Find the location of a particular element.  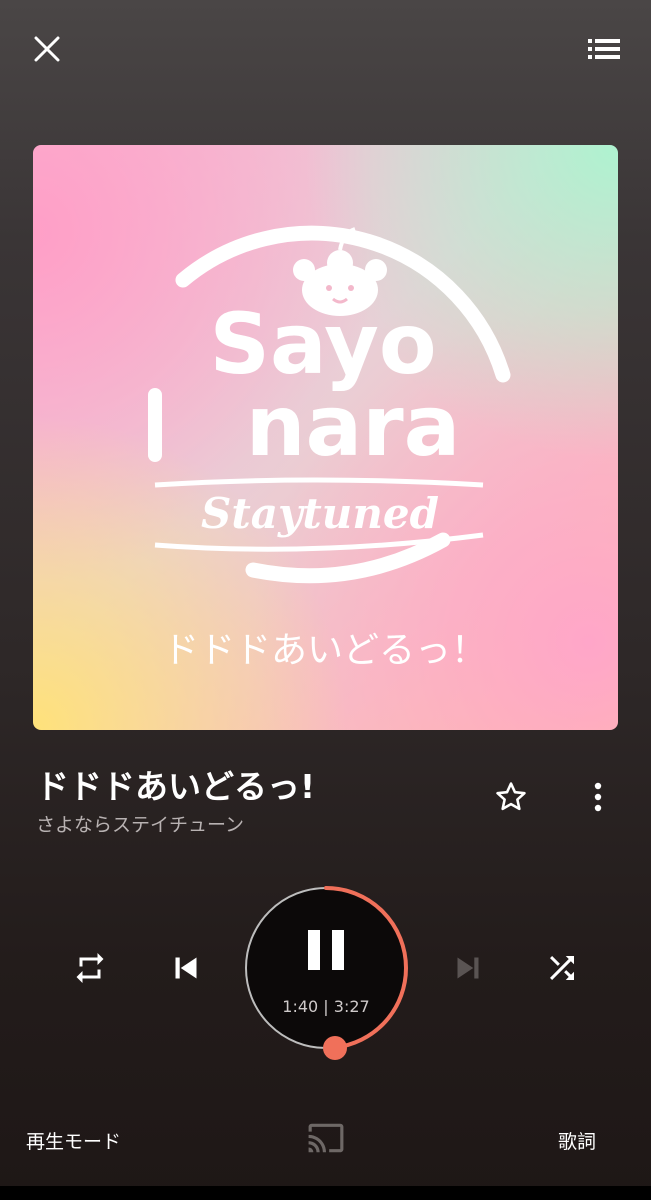

play-pause-button is located at coordinates (326, 968).